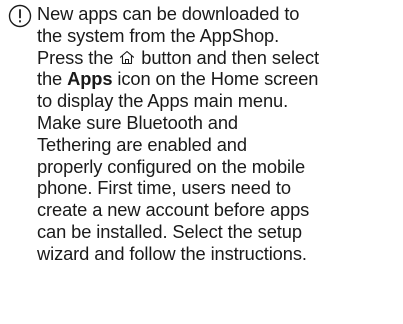 The height and width of the screenshot is (324, 403). I want to click on note-text-segment: button and then select, so click(230, 57).